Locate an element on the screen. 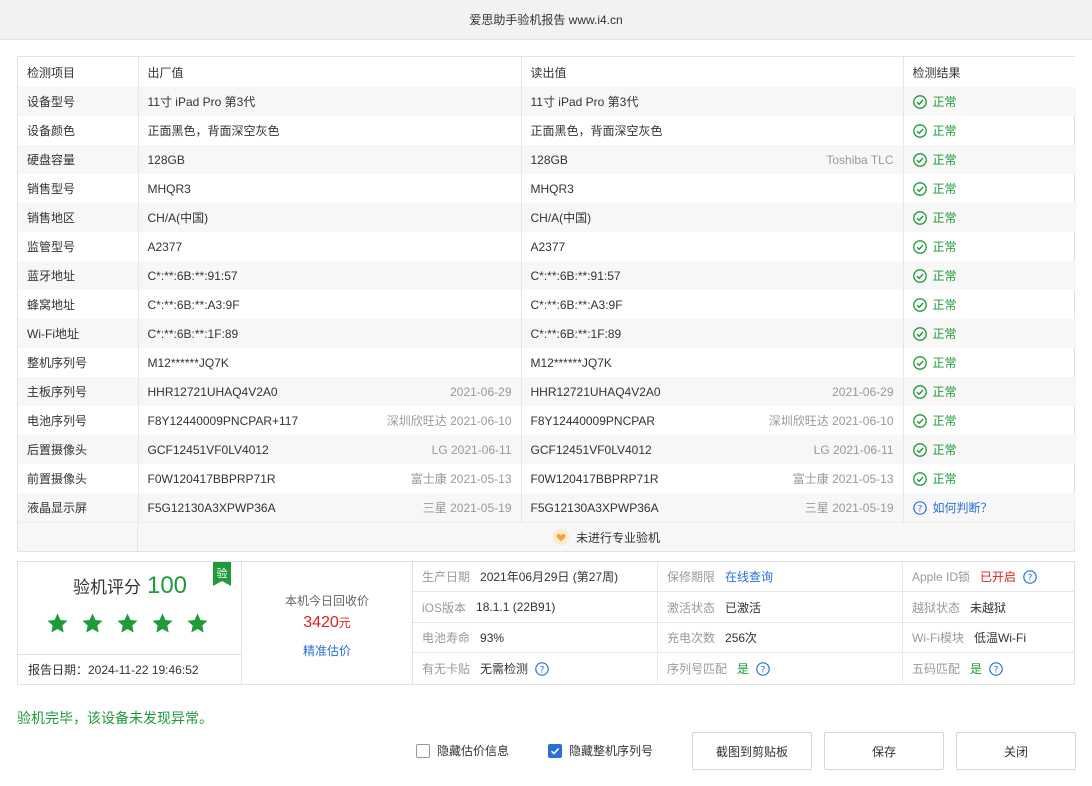 The width and height of the screenshot is (1092, 786). factory-cell: C*:**:6B:**:1F:89 is located at coordinates (330, 333).